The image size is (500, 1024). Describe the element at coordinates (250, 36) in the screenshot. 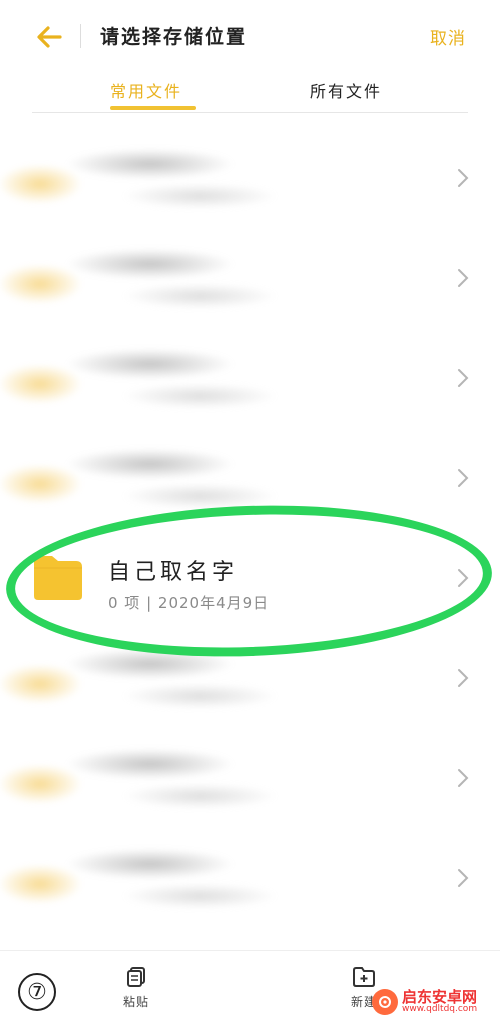

I see `header: 请选择存储位置 取消` at that location.